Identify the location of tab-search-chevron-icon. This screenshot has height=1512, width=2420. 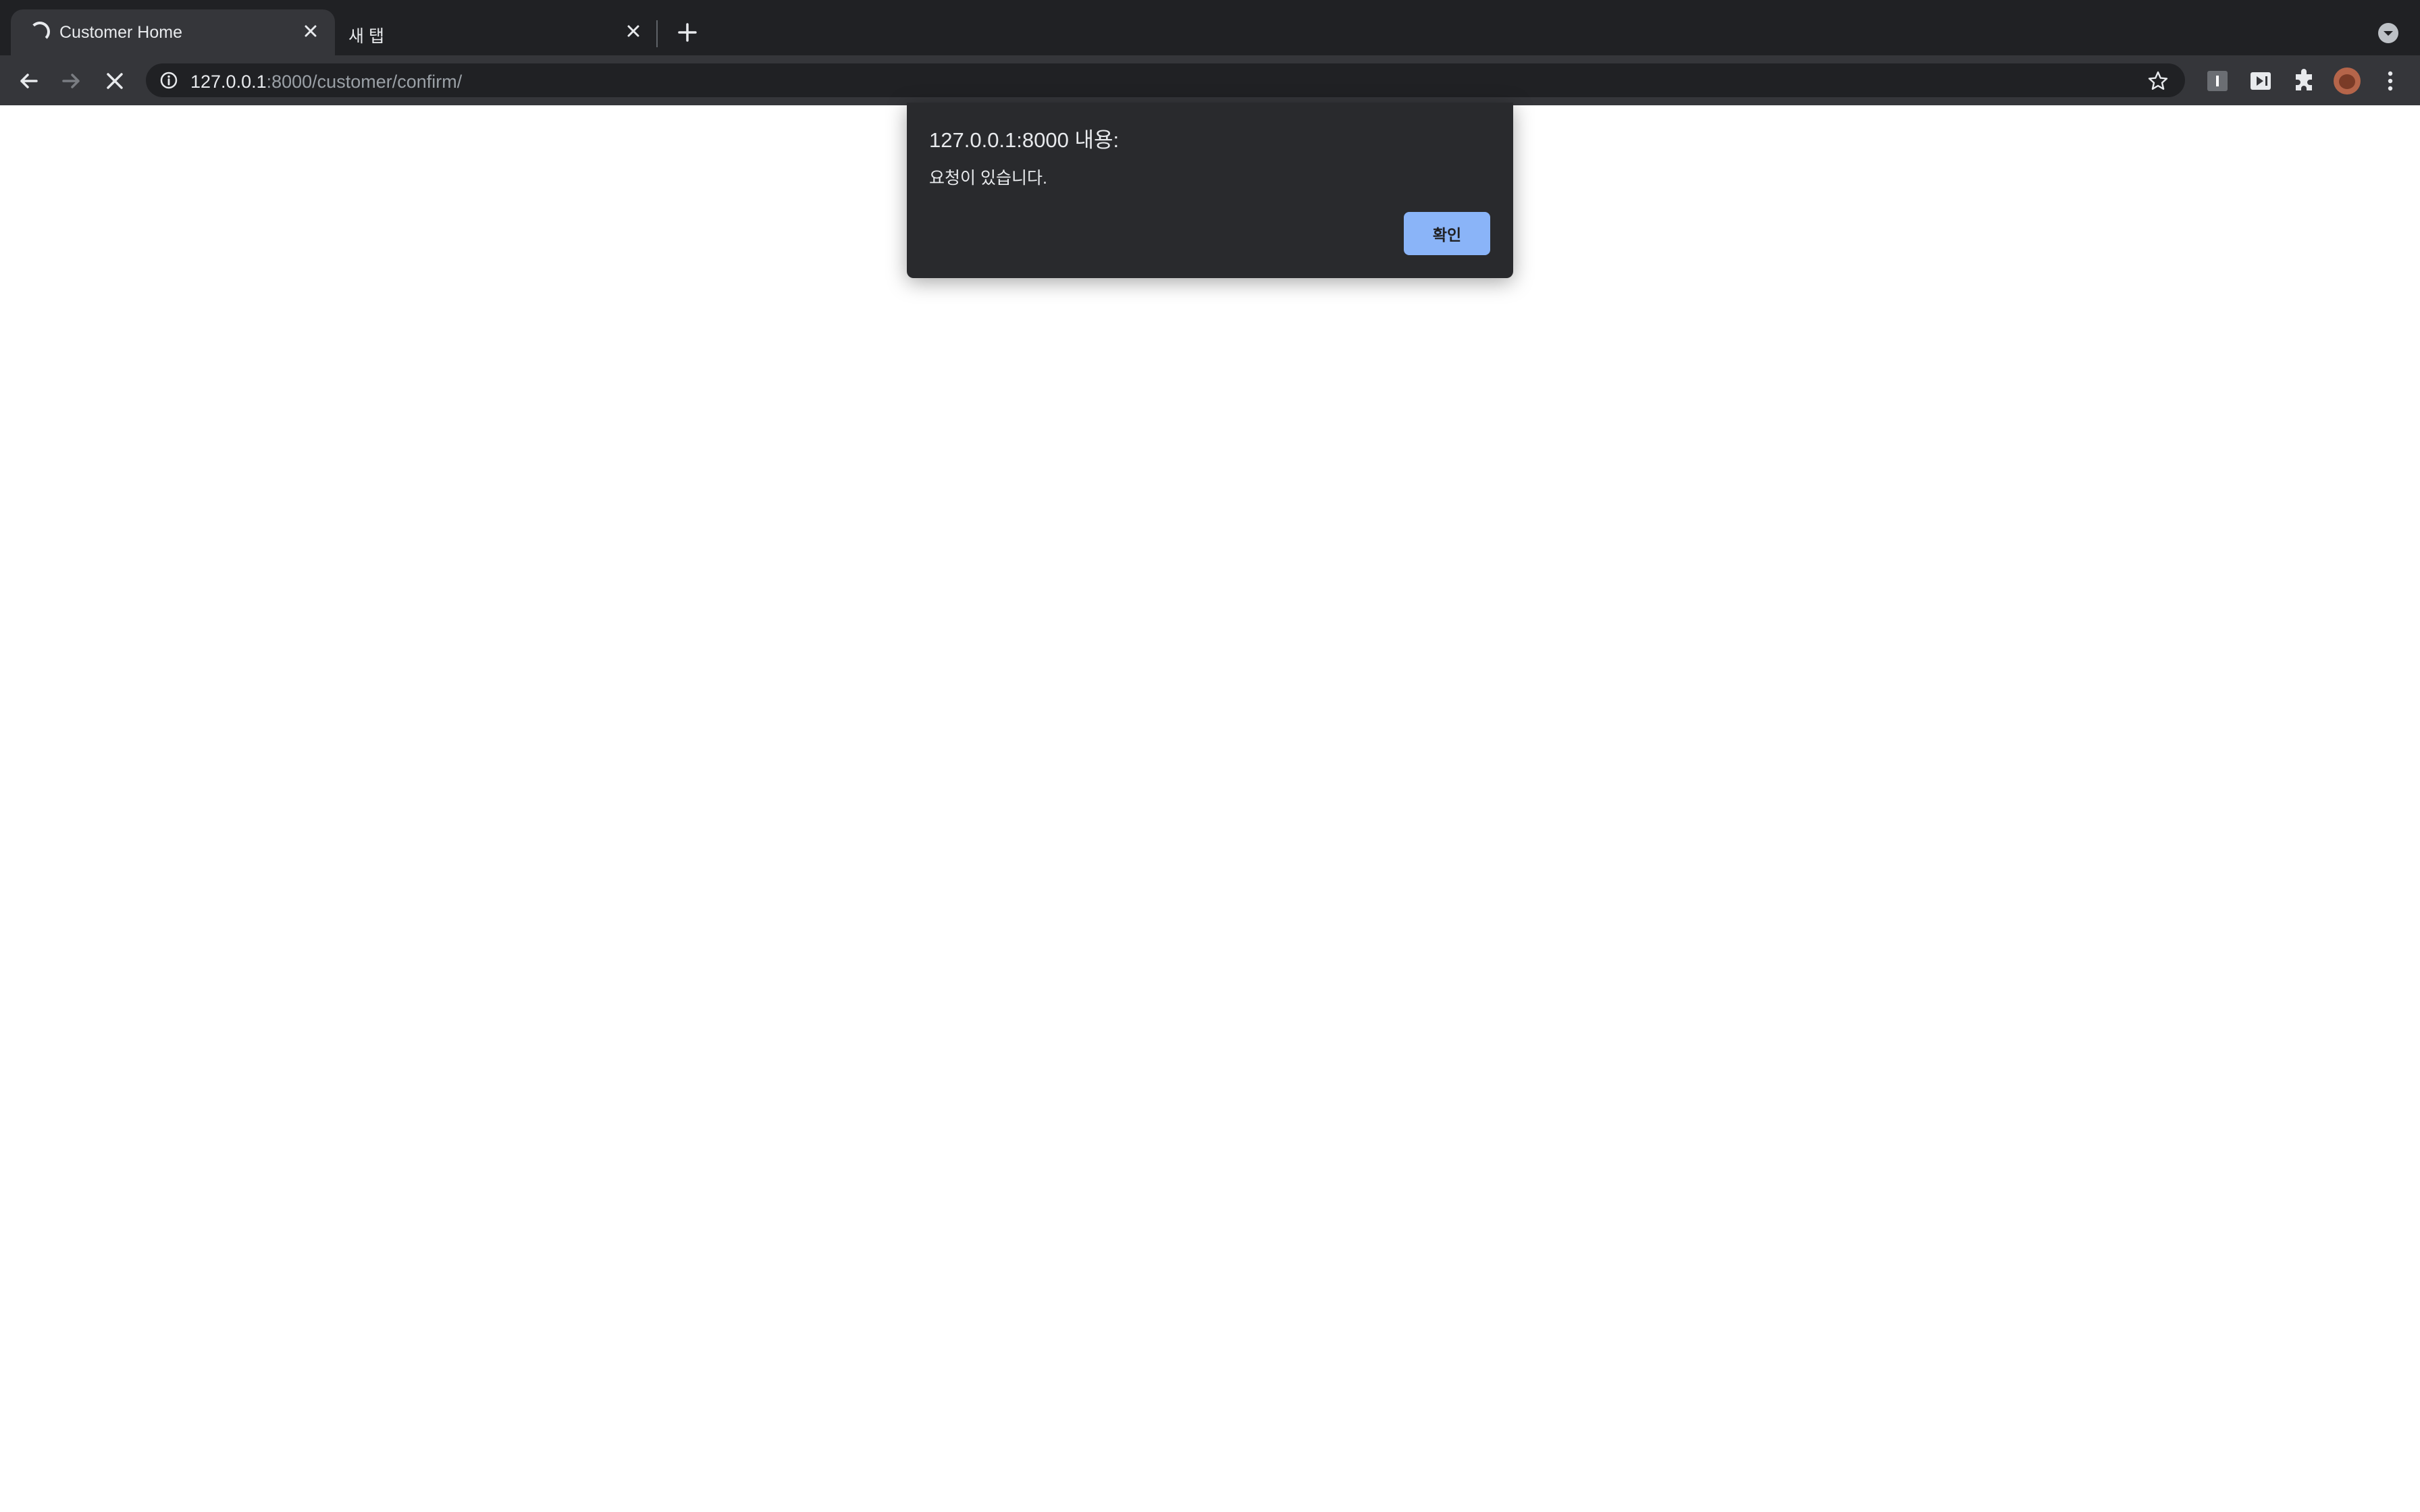
(2388, 33).